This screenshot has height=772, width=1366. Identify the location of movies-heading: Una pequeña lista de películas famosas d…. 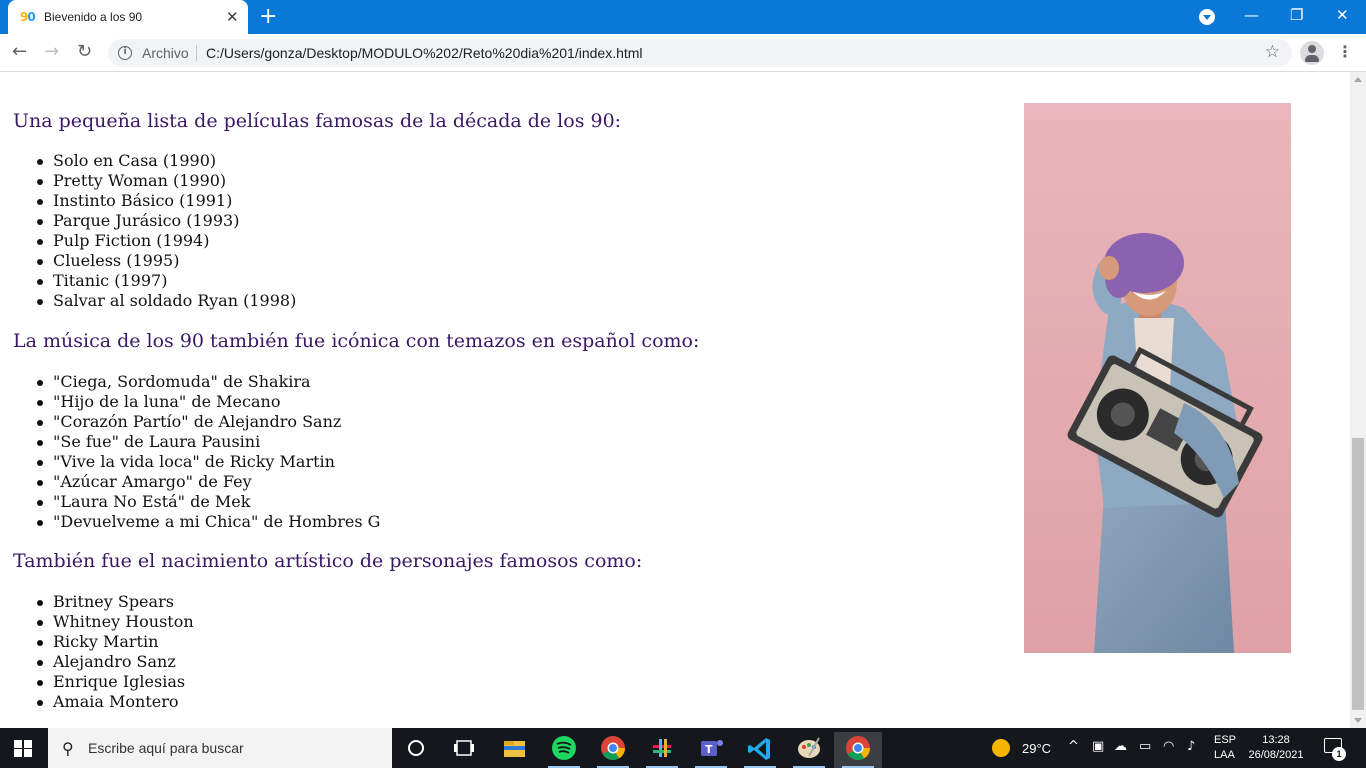
(317, 121).